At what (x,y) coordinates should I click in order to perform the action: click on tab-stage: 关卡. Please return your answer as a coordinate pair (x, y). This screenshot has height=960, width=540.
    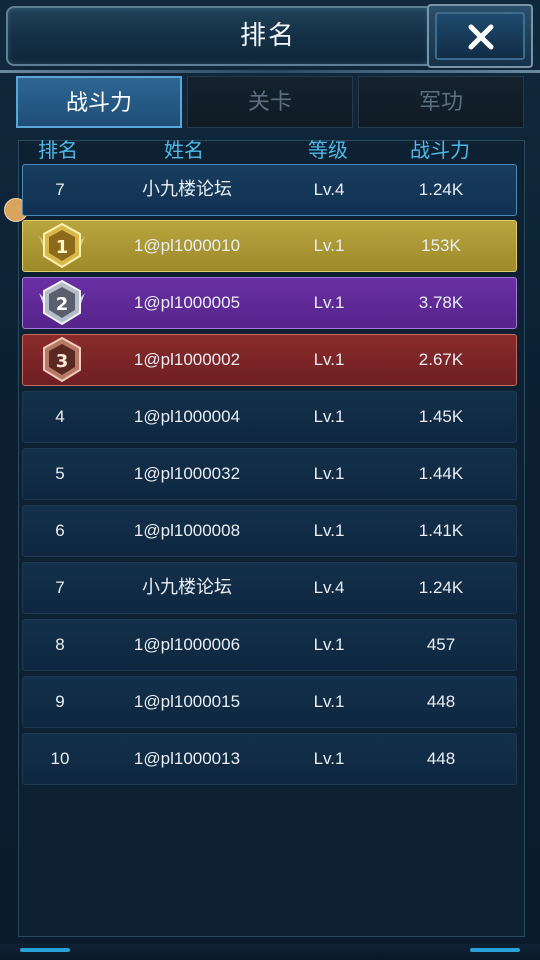
    Looking at the image, I should click on (270, 102).